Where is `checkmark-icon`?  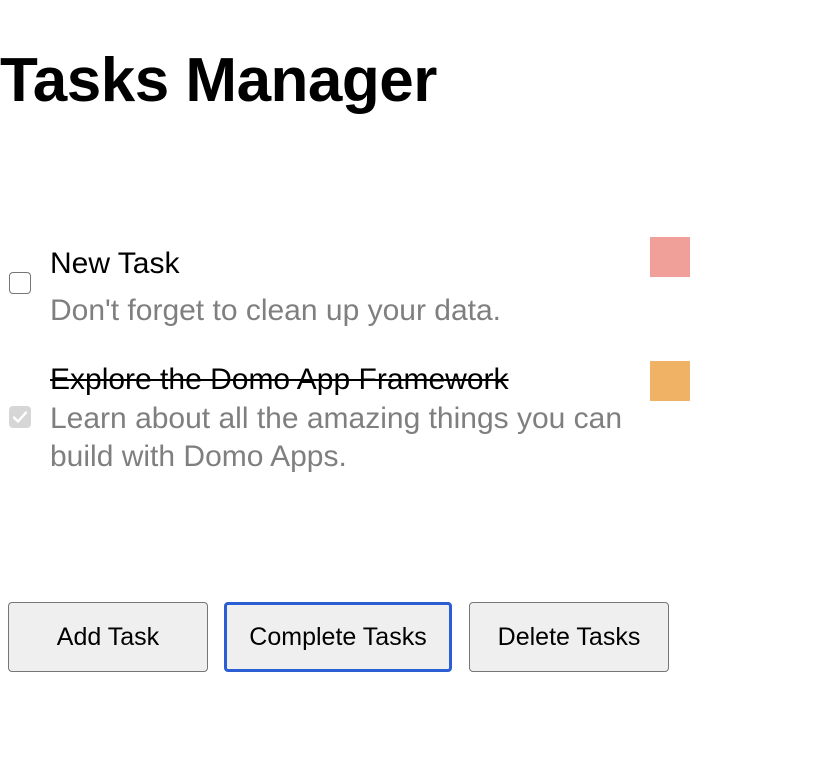 checkmark-icon is located at coordinates (20, 417).